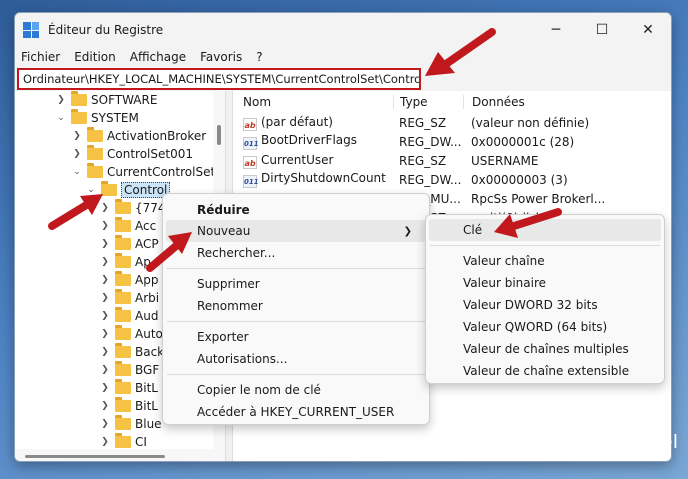  Describe the element at coordinates (125, 262) in the screenshot. I see `tree-node: ❯ Ap` at that location.